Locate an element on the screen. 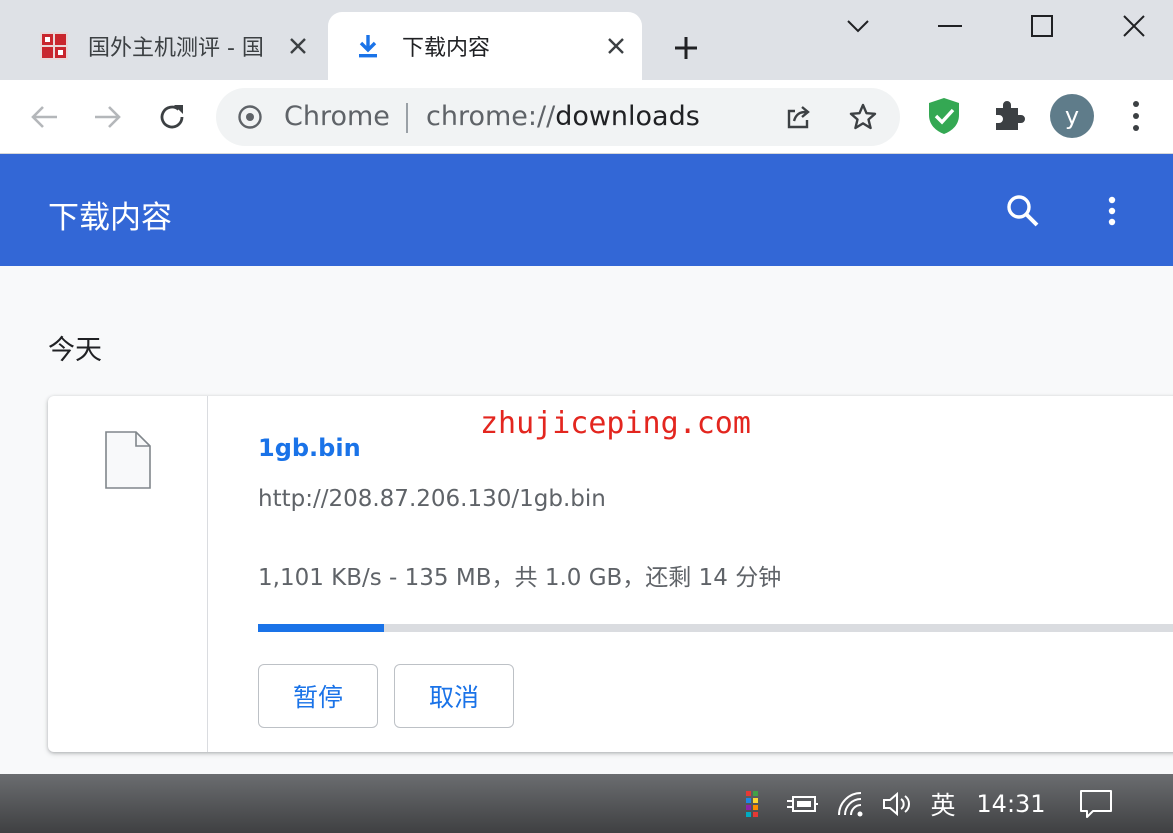  notification-center-icon is located at coordinates (1096, 803).